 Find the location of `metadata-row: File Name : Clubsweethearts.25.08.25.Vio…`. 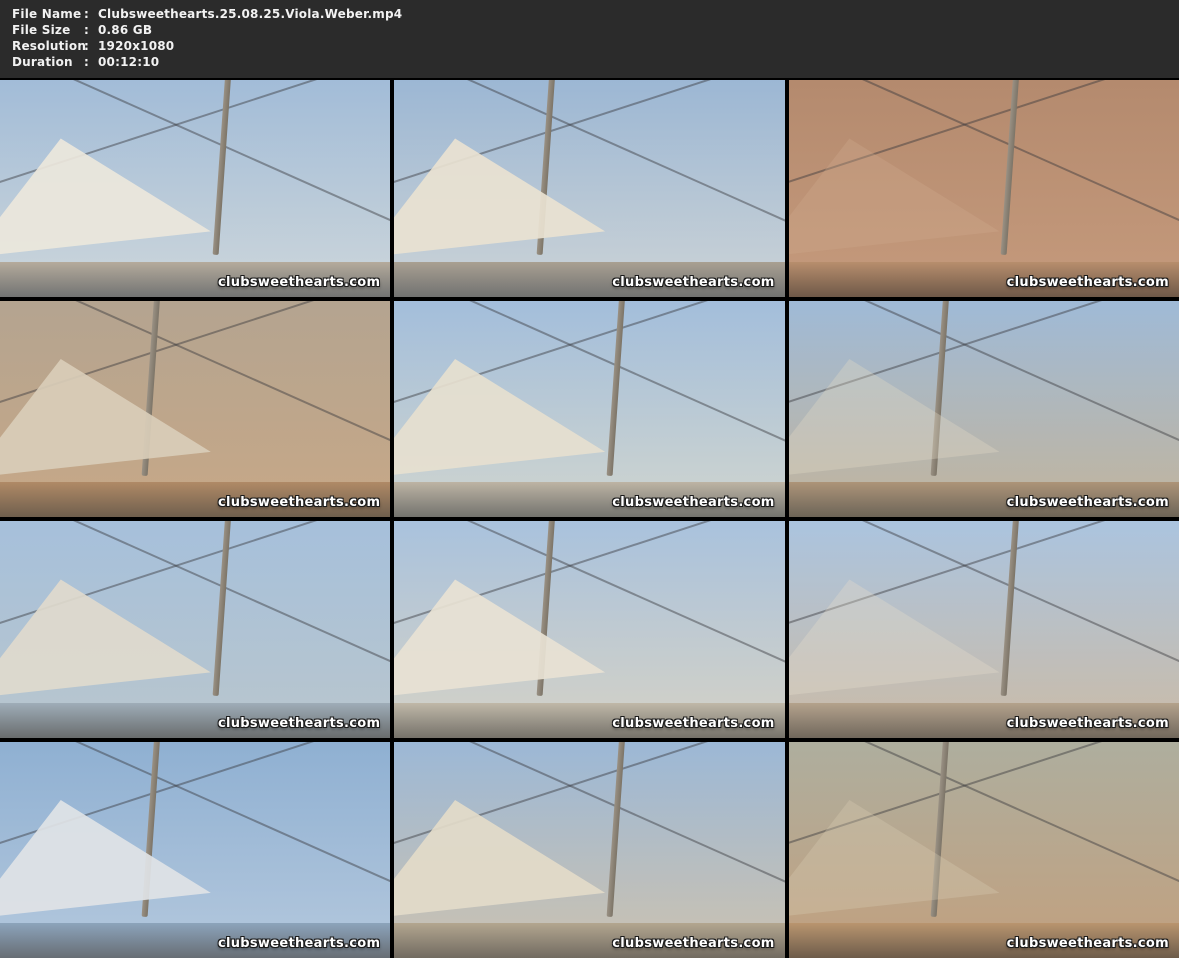

metadata-row: File Name : Clubsweethearts.25.08.25.Vio… is located at coordinates (595, 15).